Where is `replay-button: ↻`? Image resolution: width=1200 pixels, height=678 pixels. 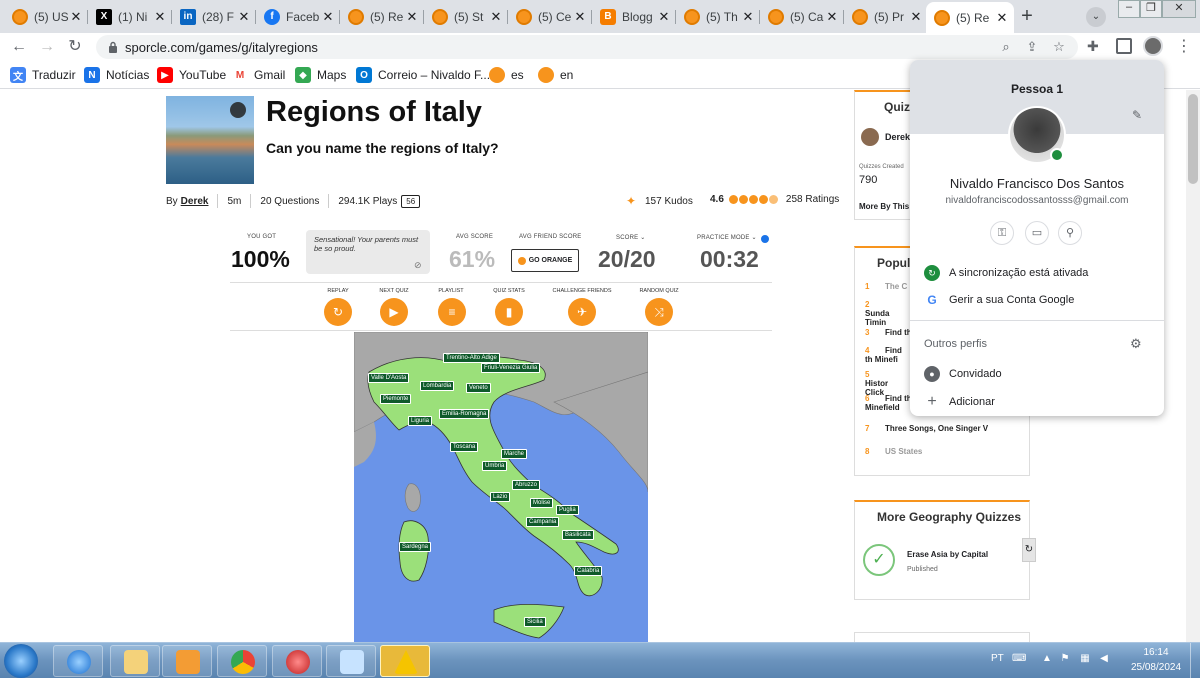
replay-button: ↻ is located at coordinates (338, 312).